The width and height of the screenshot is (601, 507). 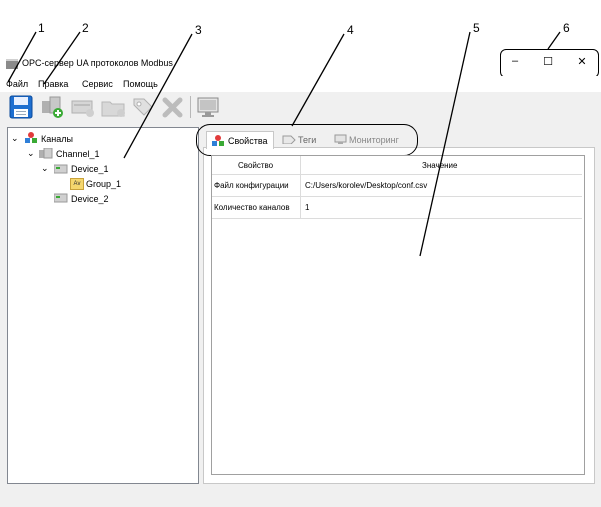 What do you see at coordinates (350, 30) in the screenshot?
I see `callout-4: 4` at bounding box center [350, 30].